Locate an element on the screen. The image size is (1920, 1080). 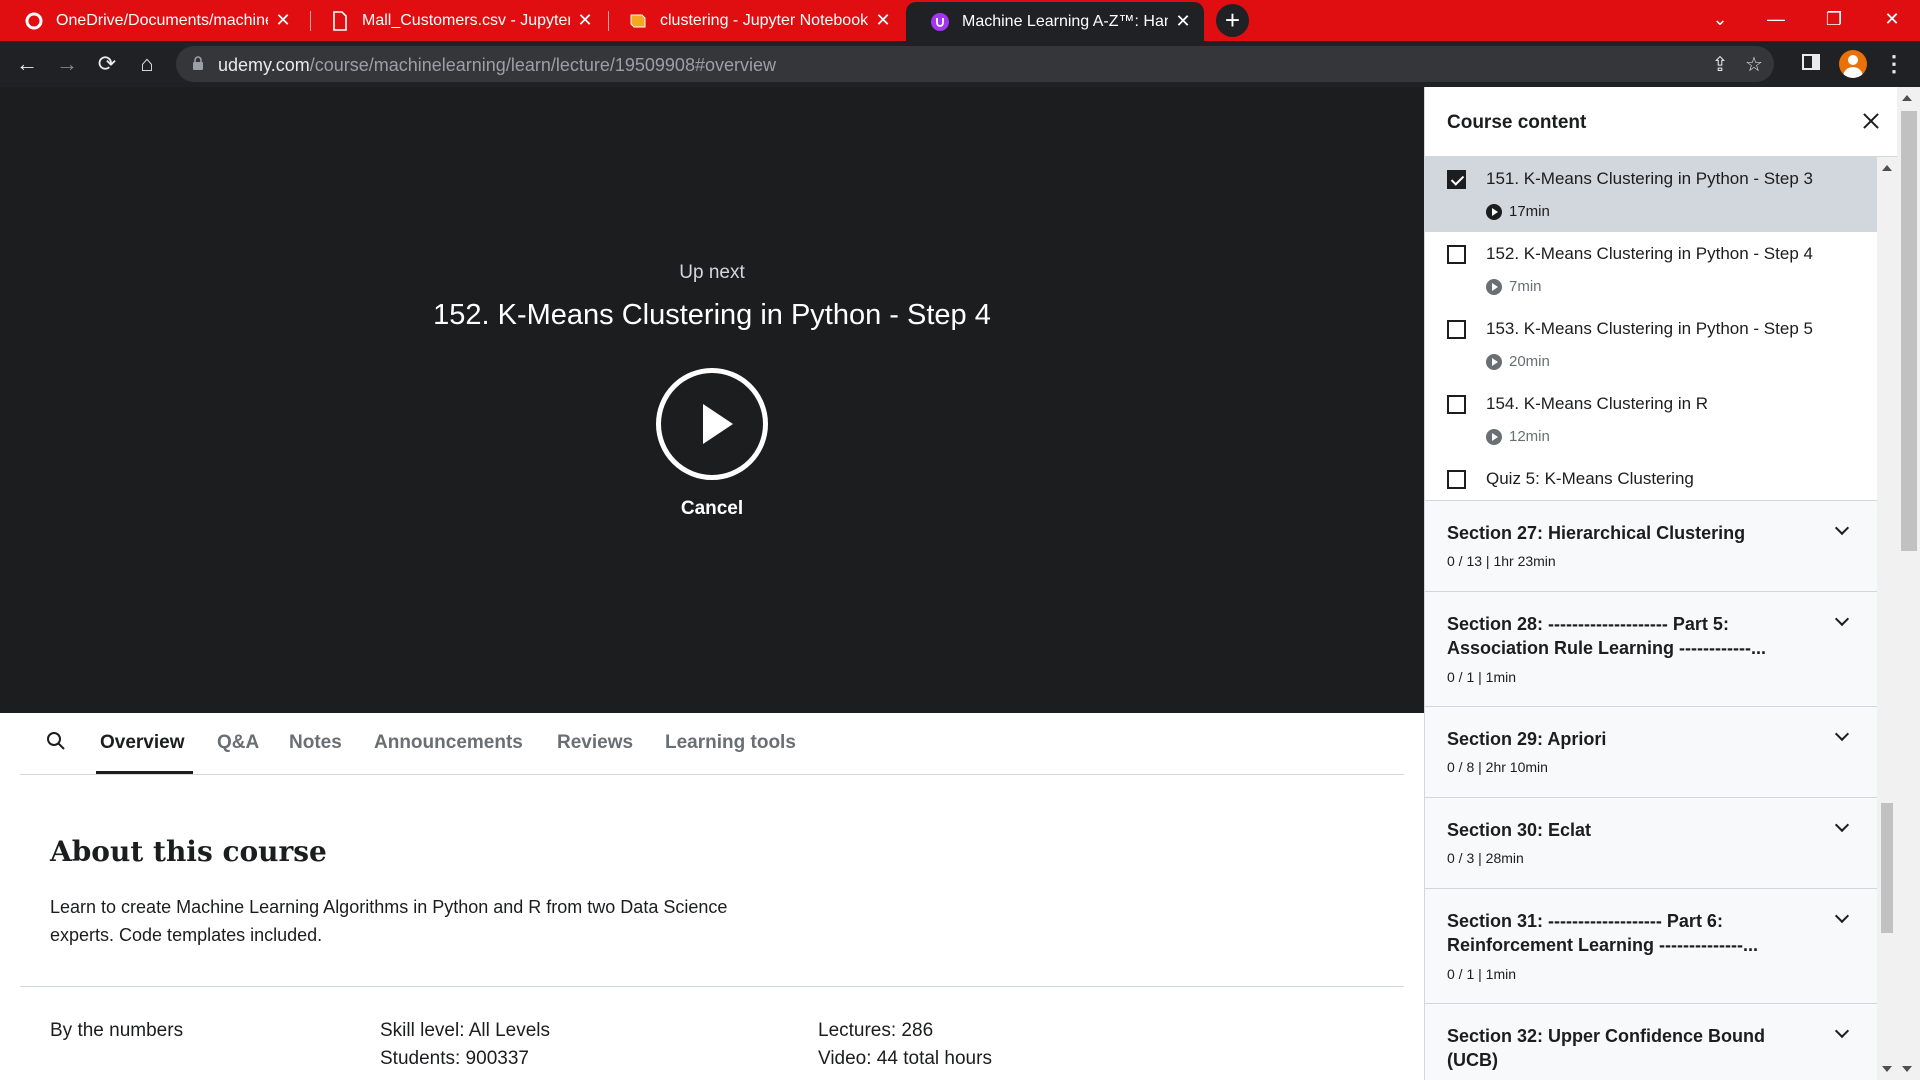
sidebar-header: Course content is located at coordinates (1661, 122).